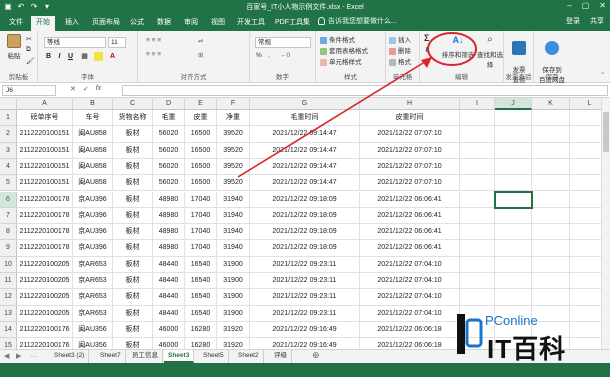 The width and height of the screenshot is (610, 377). What do you see at coordinates (16, 23) in the screenshot?
I see `tab-file: 文件` at bounding box center [16, 23].